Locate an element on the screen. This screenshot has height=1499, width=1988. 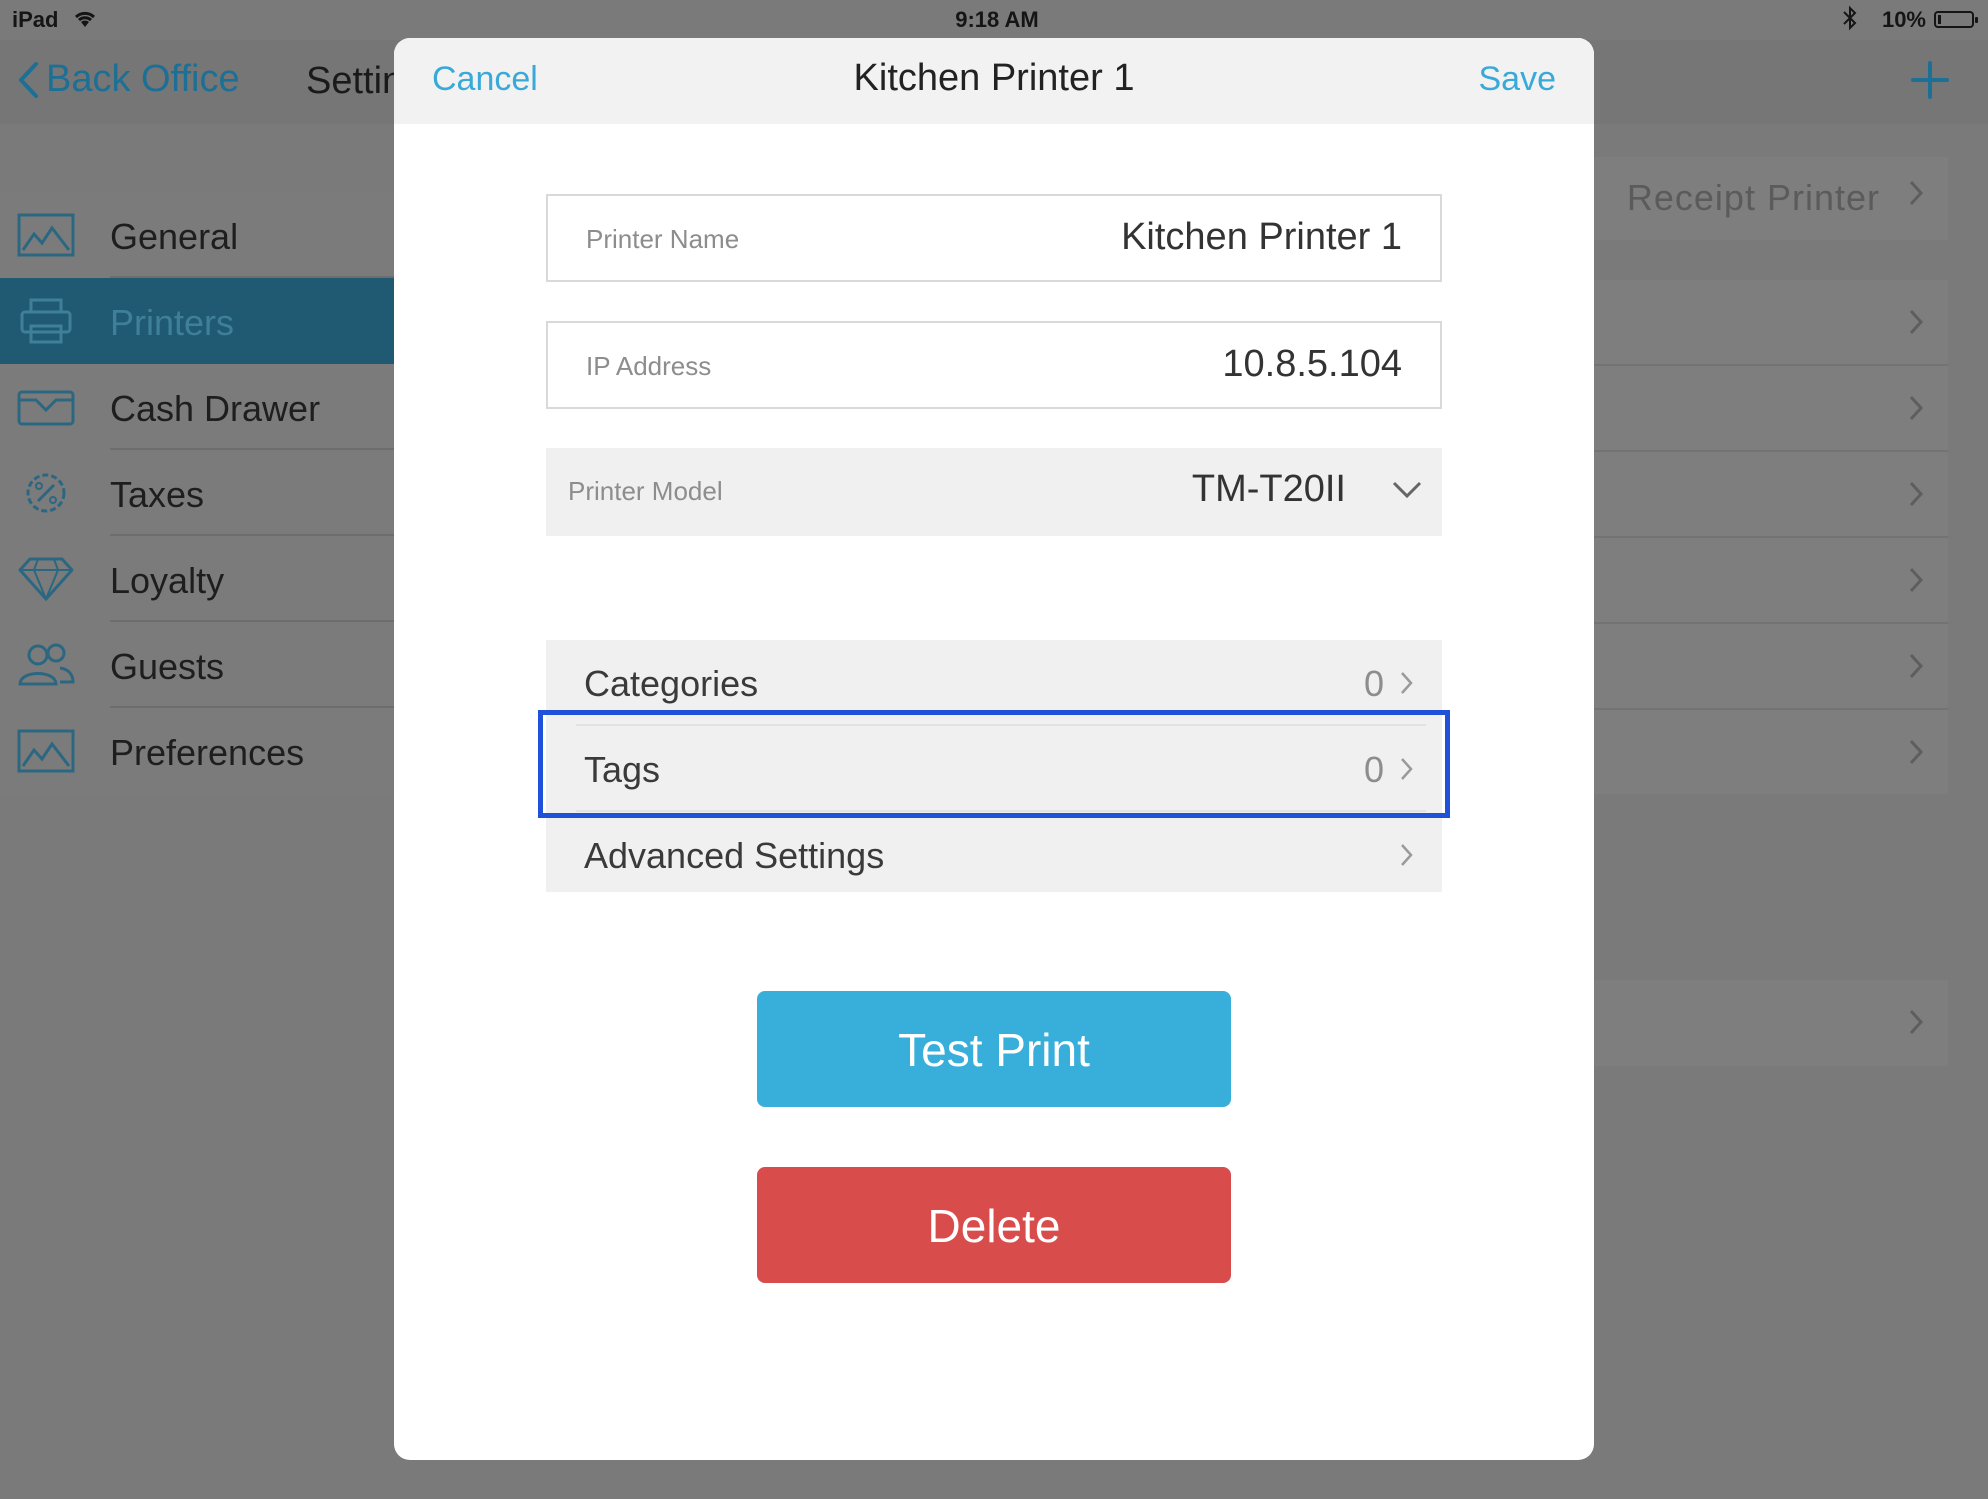
back-button: Back Office is located at coordinates (128, 79).